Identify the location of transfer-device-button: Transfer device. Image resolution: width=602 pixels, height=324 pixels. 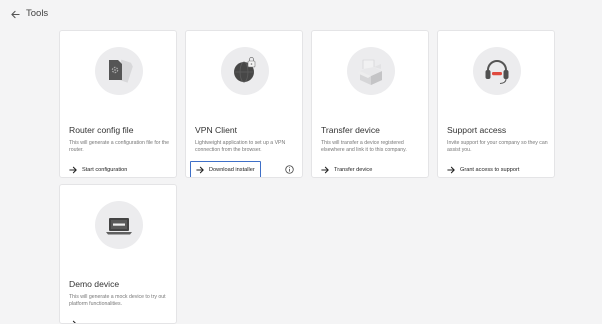
(347, 169).